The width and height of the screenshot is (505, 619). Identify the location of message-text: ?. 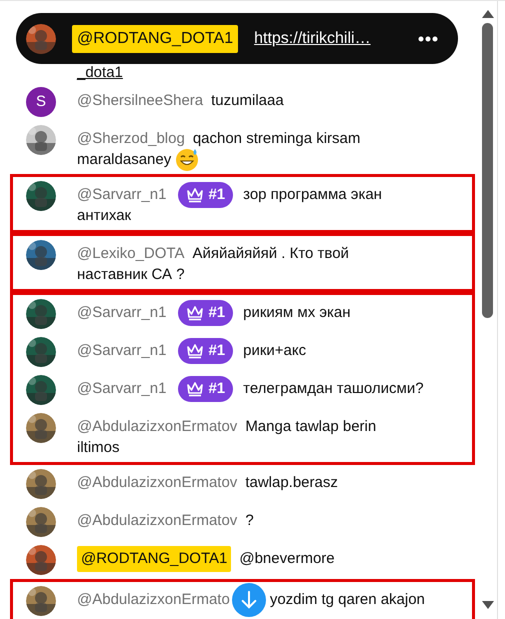
(249, 520).